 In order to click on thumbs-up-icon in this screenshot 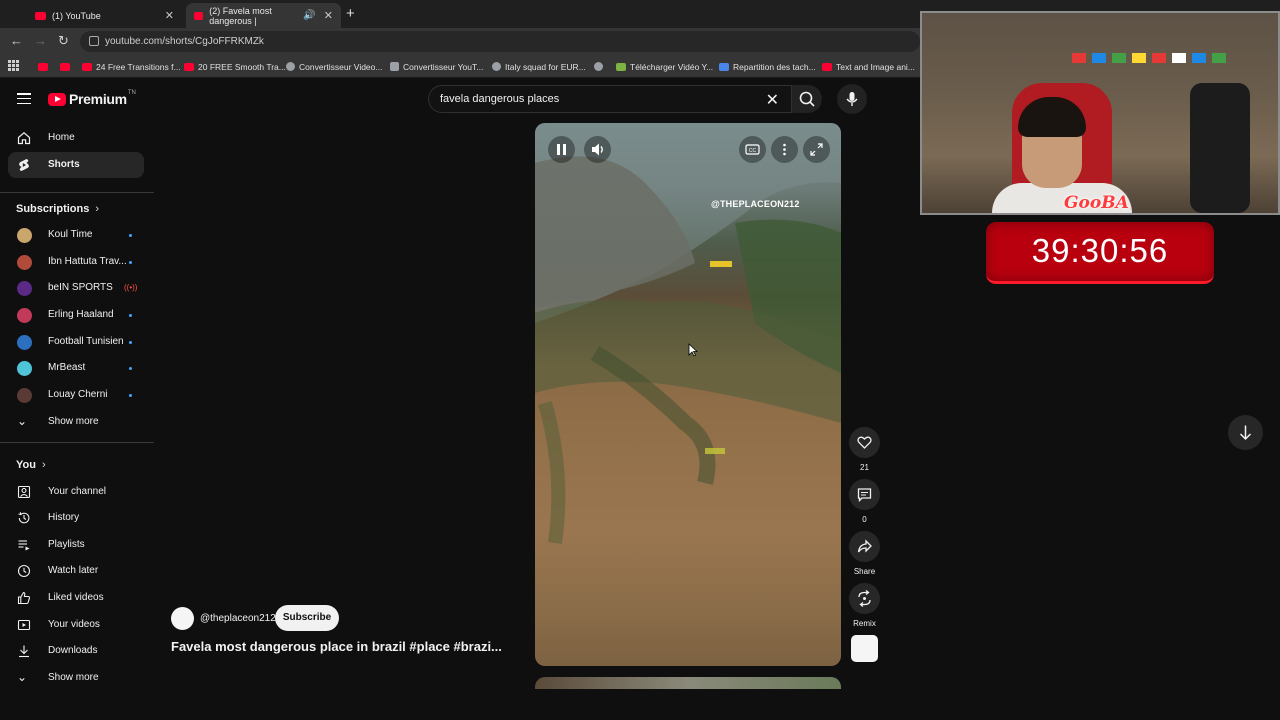, I will do `click(24, 598)`.